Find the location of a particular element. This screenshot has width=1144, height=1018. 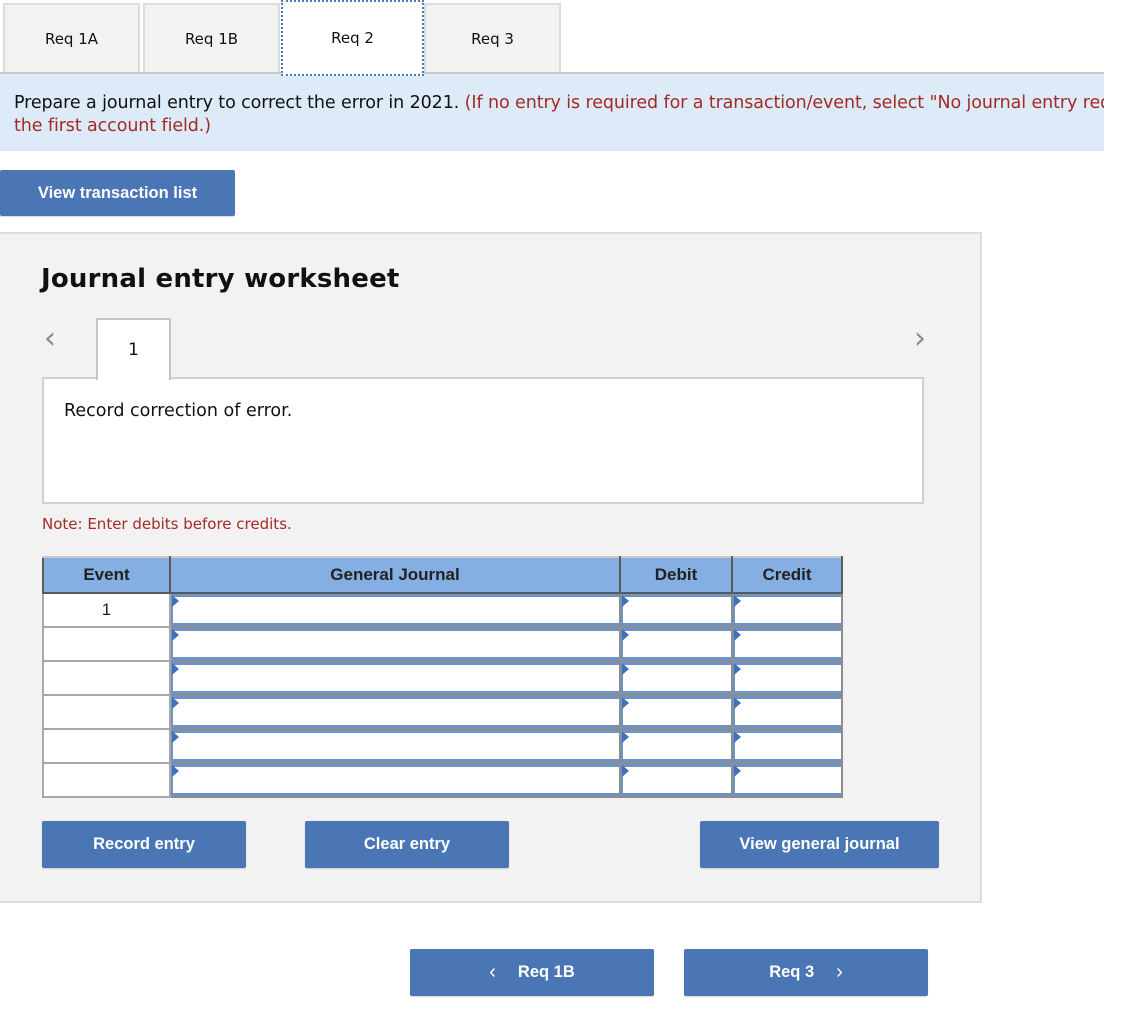

table-row: 1 is located at coordinates (442, 610).